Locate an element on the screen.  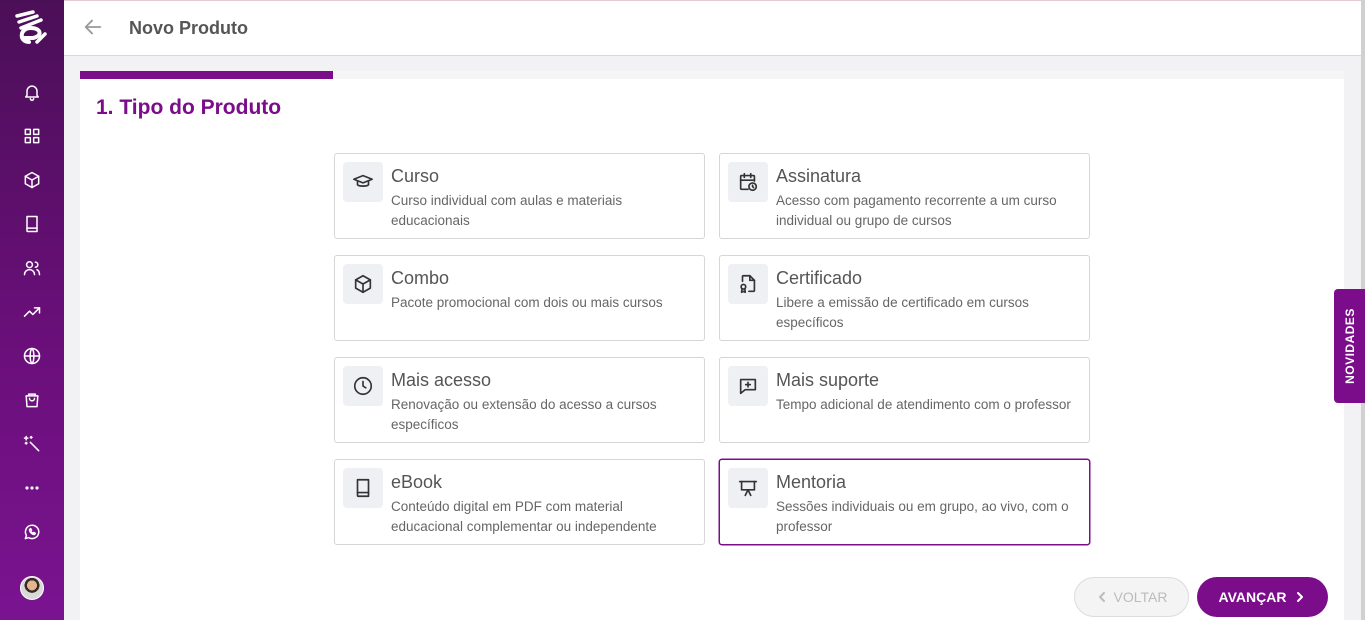
sidebar-item-notifications is located at coordinates (32, 92).